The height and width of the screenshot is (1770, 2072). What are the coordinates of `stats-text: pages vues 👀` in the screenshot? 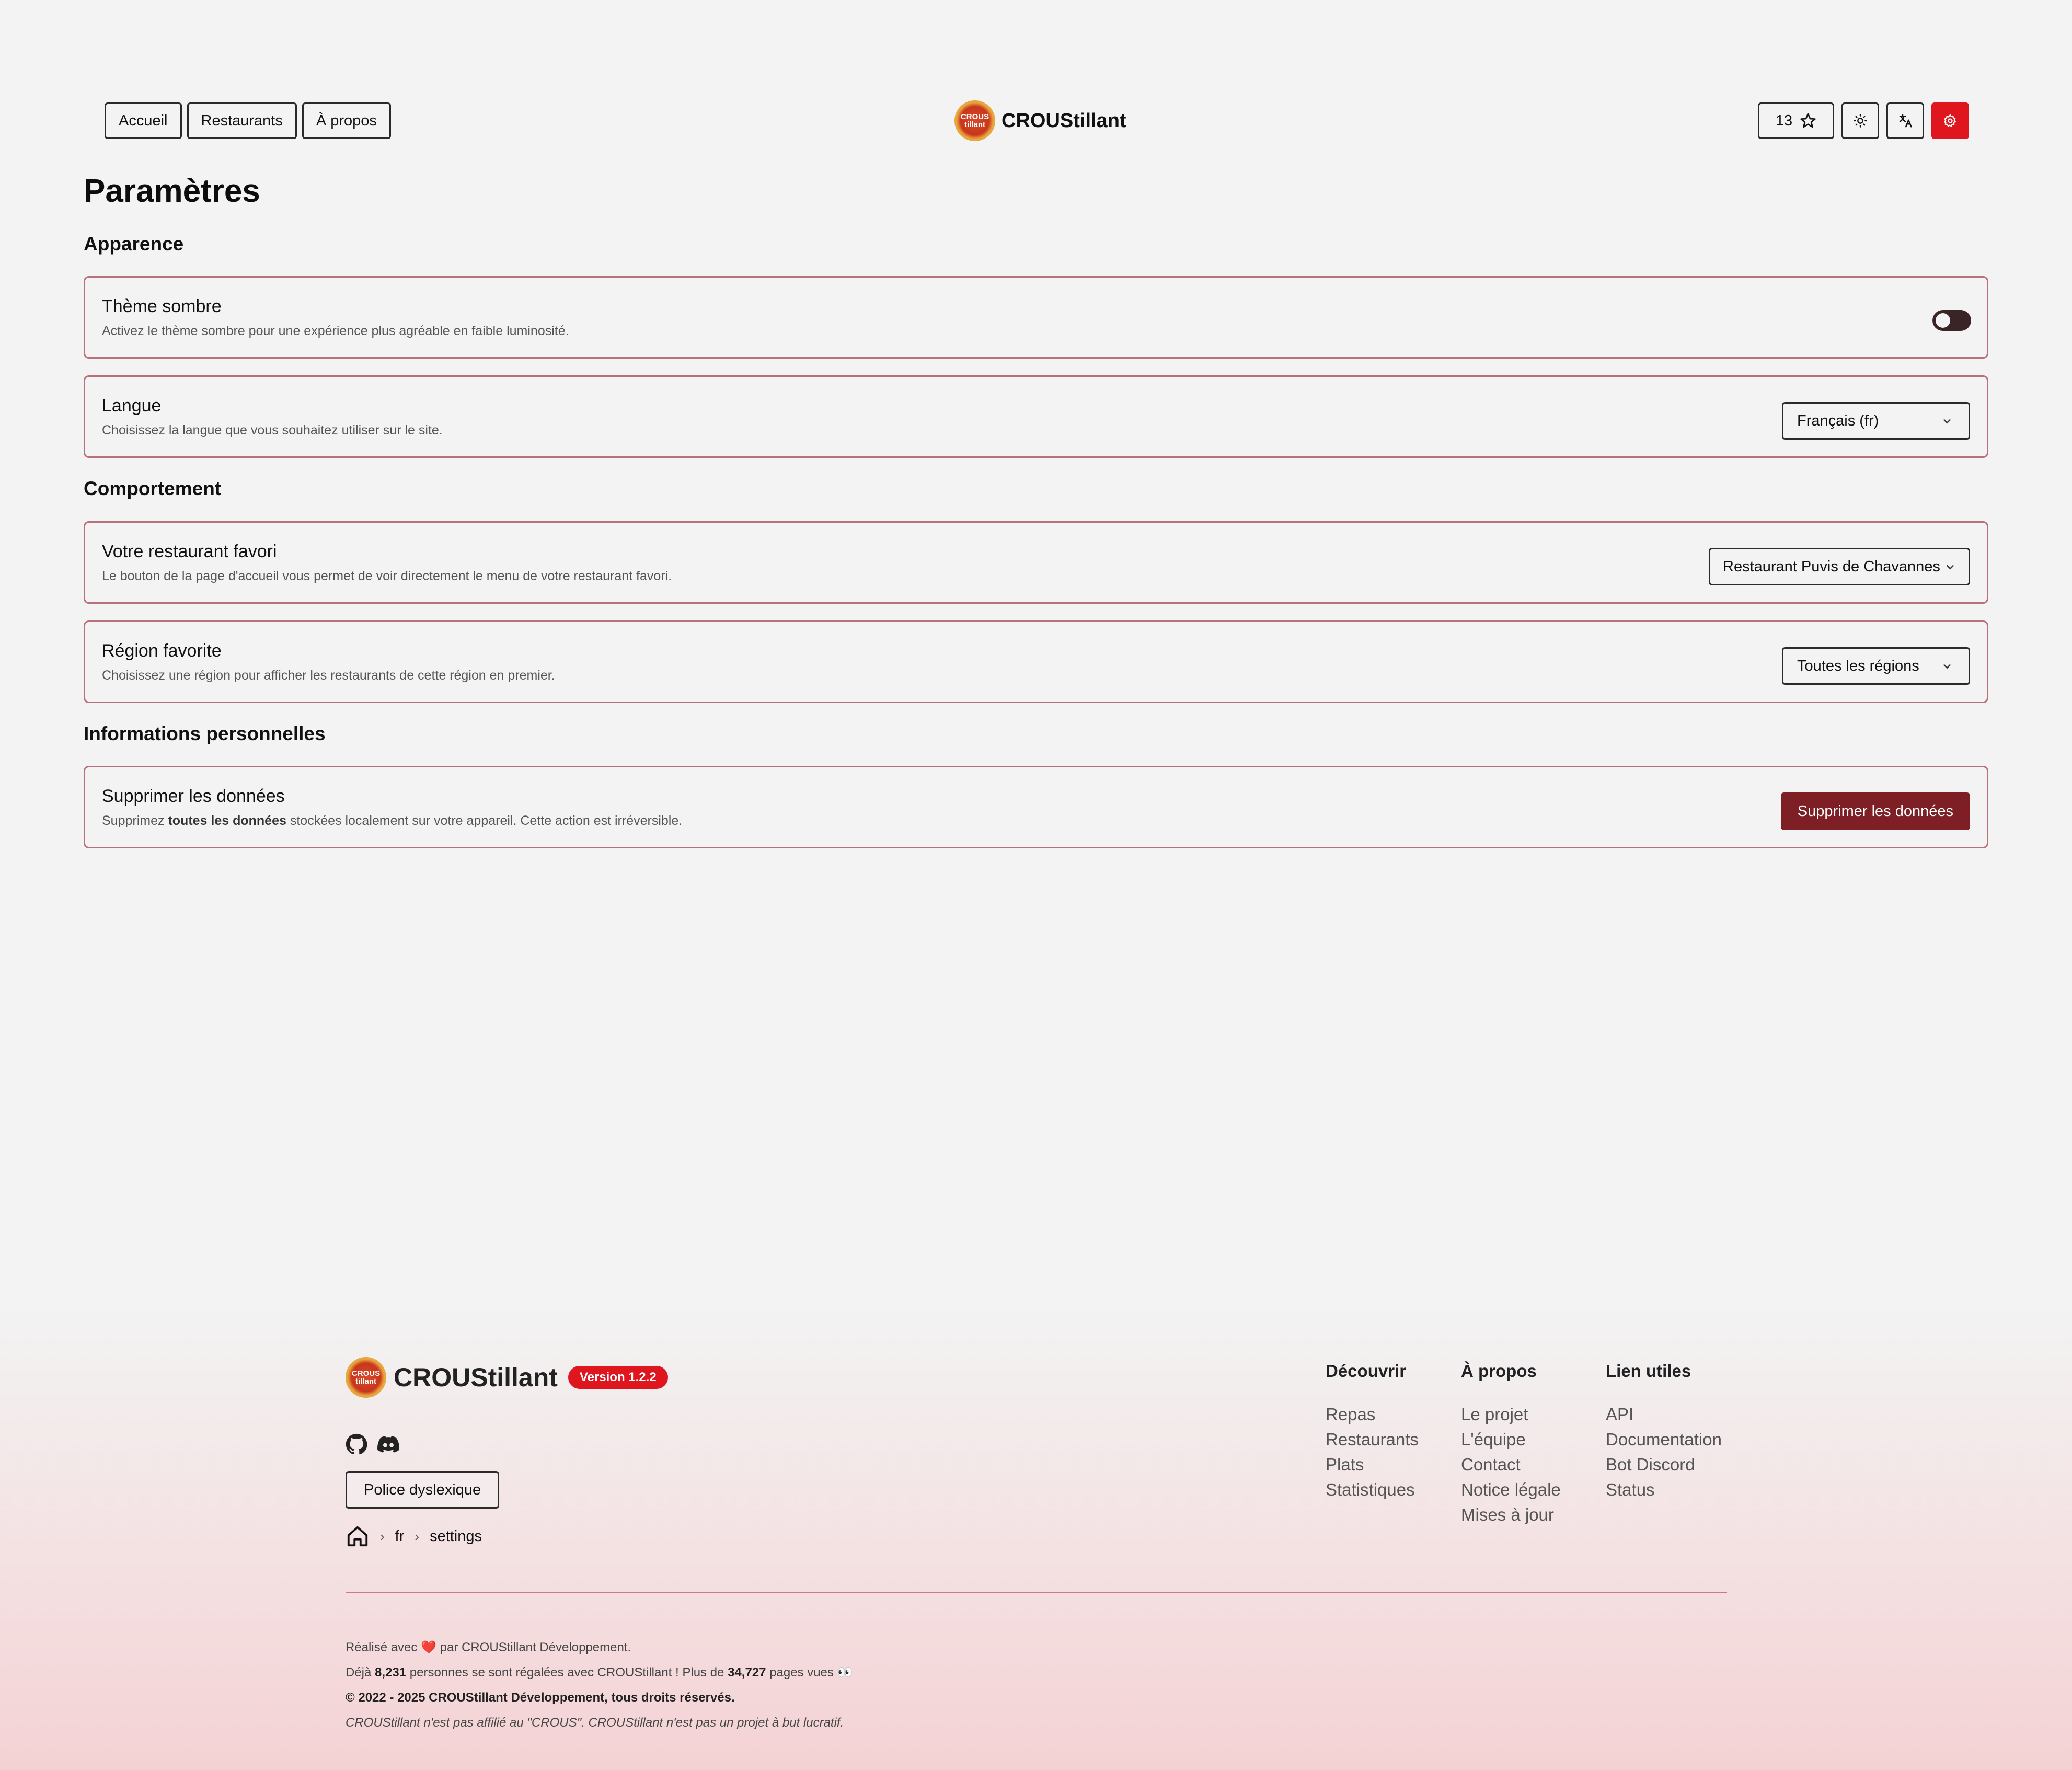 It's located at (810, 1672).